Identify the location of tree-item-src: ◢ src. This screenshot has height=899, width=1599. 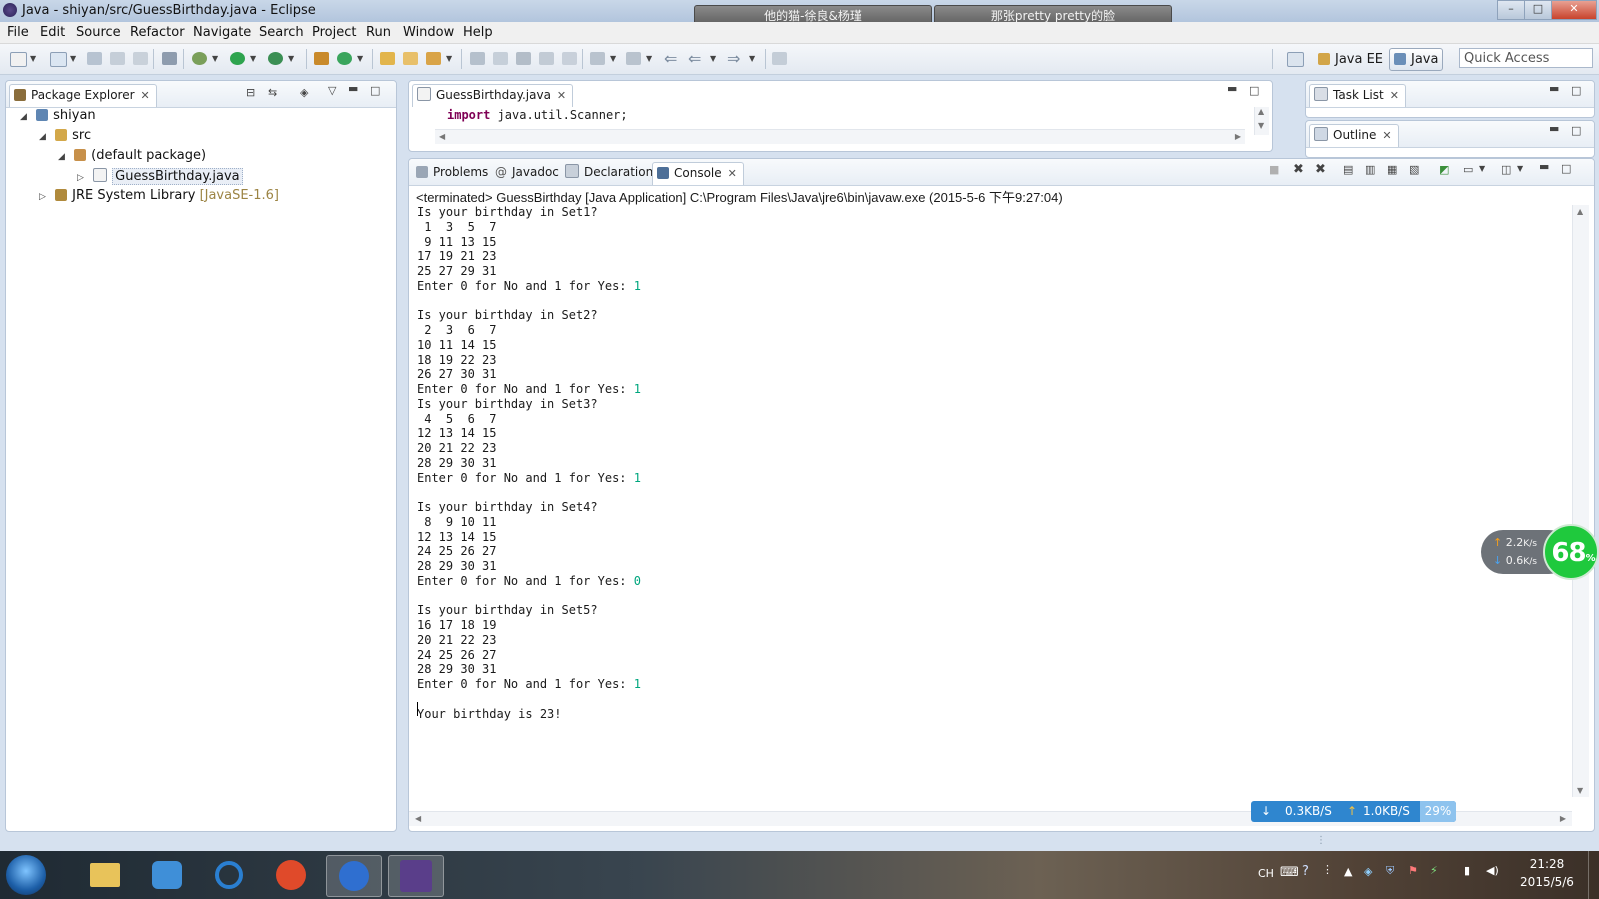
(65, 135).